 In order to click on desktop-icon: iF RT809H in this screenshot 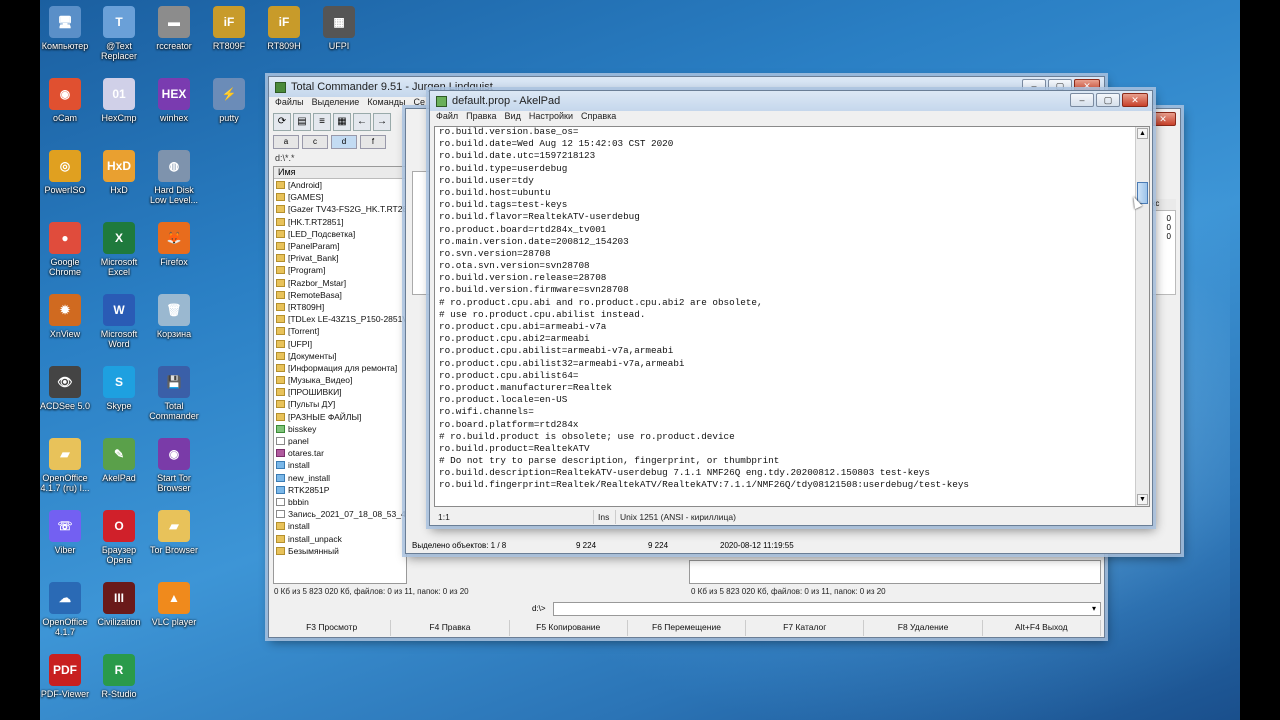, I will do `click(284, 28)`.